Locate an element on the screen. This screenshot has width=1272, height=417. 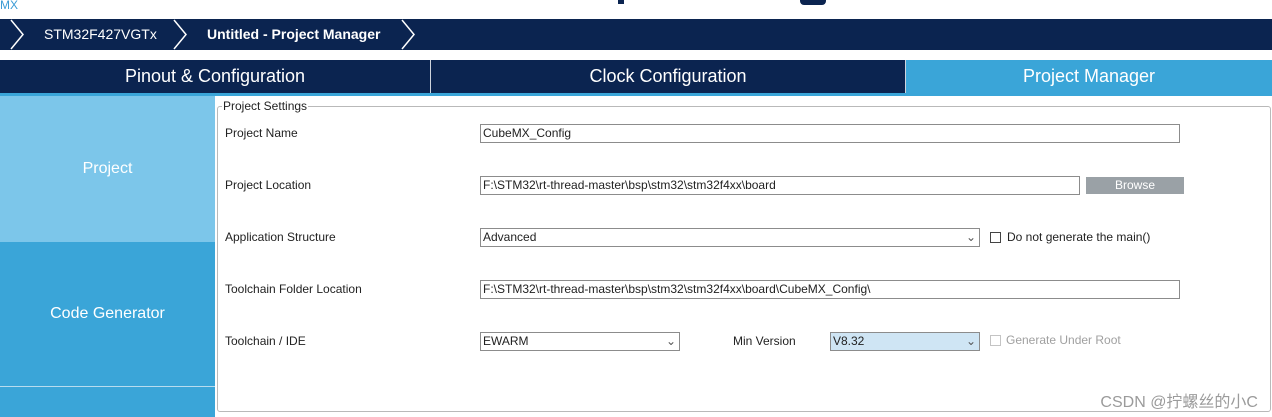
sidebar-item-project: Project is located at coordinates (107, 169).